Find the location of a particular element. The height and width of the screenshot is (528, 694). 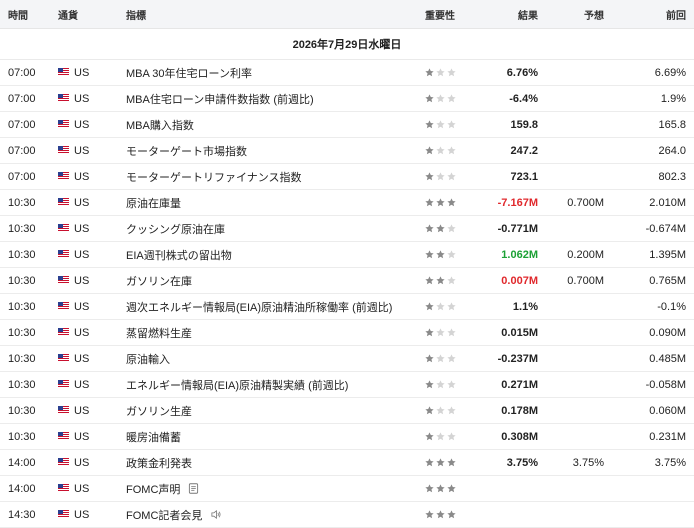

event-indicator-label: クッシング原油在庫 is located at coordinates (175, 229).